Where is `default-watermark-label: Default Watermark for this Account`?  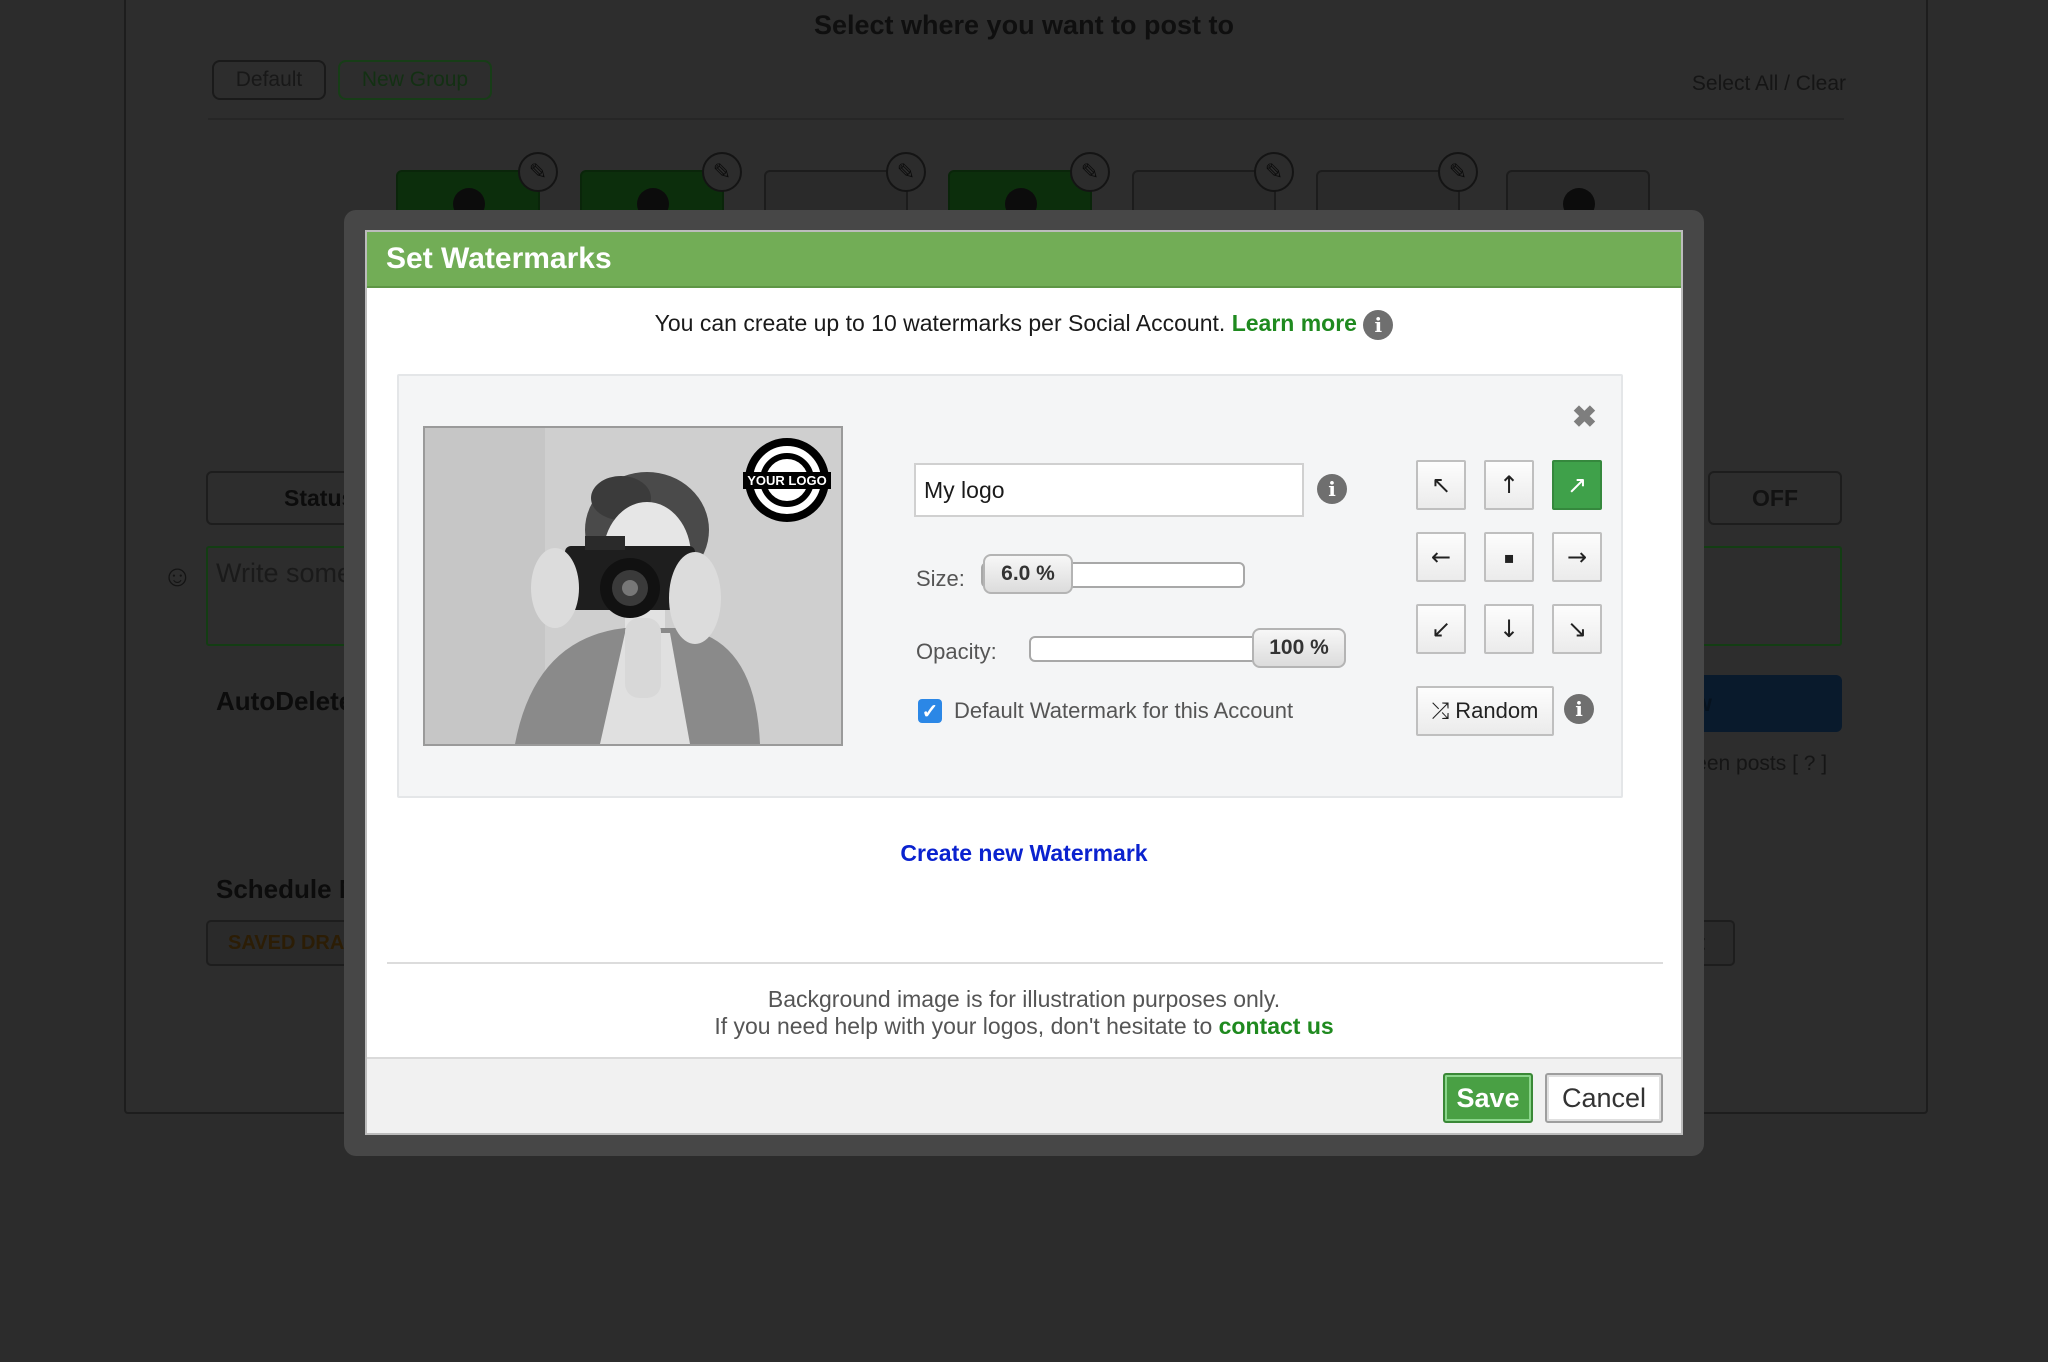 default-watermark-label: Default Watermark for this Account is located at coordinates (1124, 710).